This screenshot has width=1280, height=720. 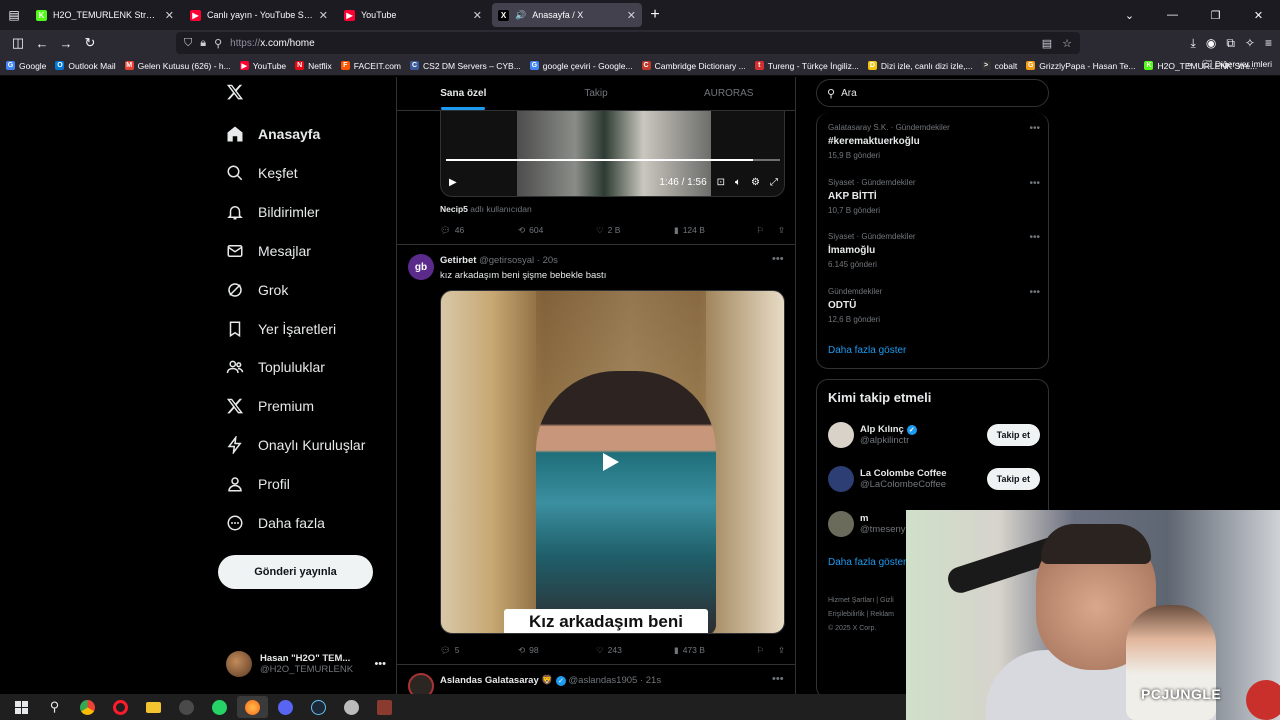 I want to click on steam-icon, so click(x=318, y=707).